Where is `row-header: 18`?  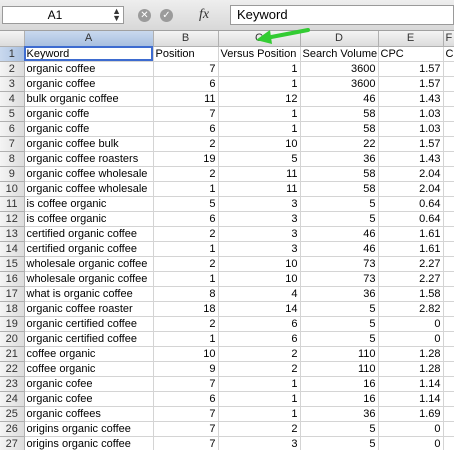
row-header: 18 is located at coordinates (12, 309).